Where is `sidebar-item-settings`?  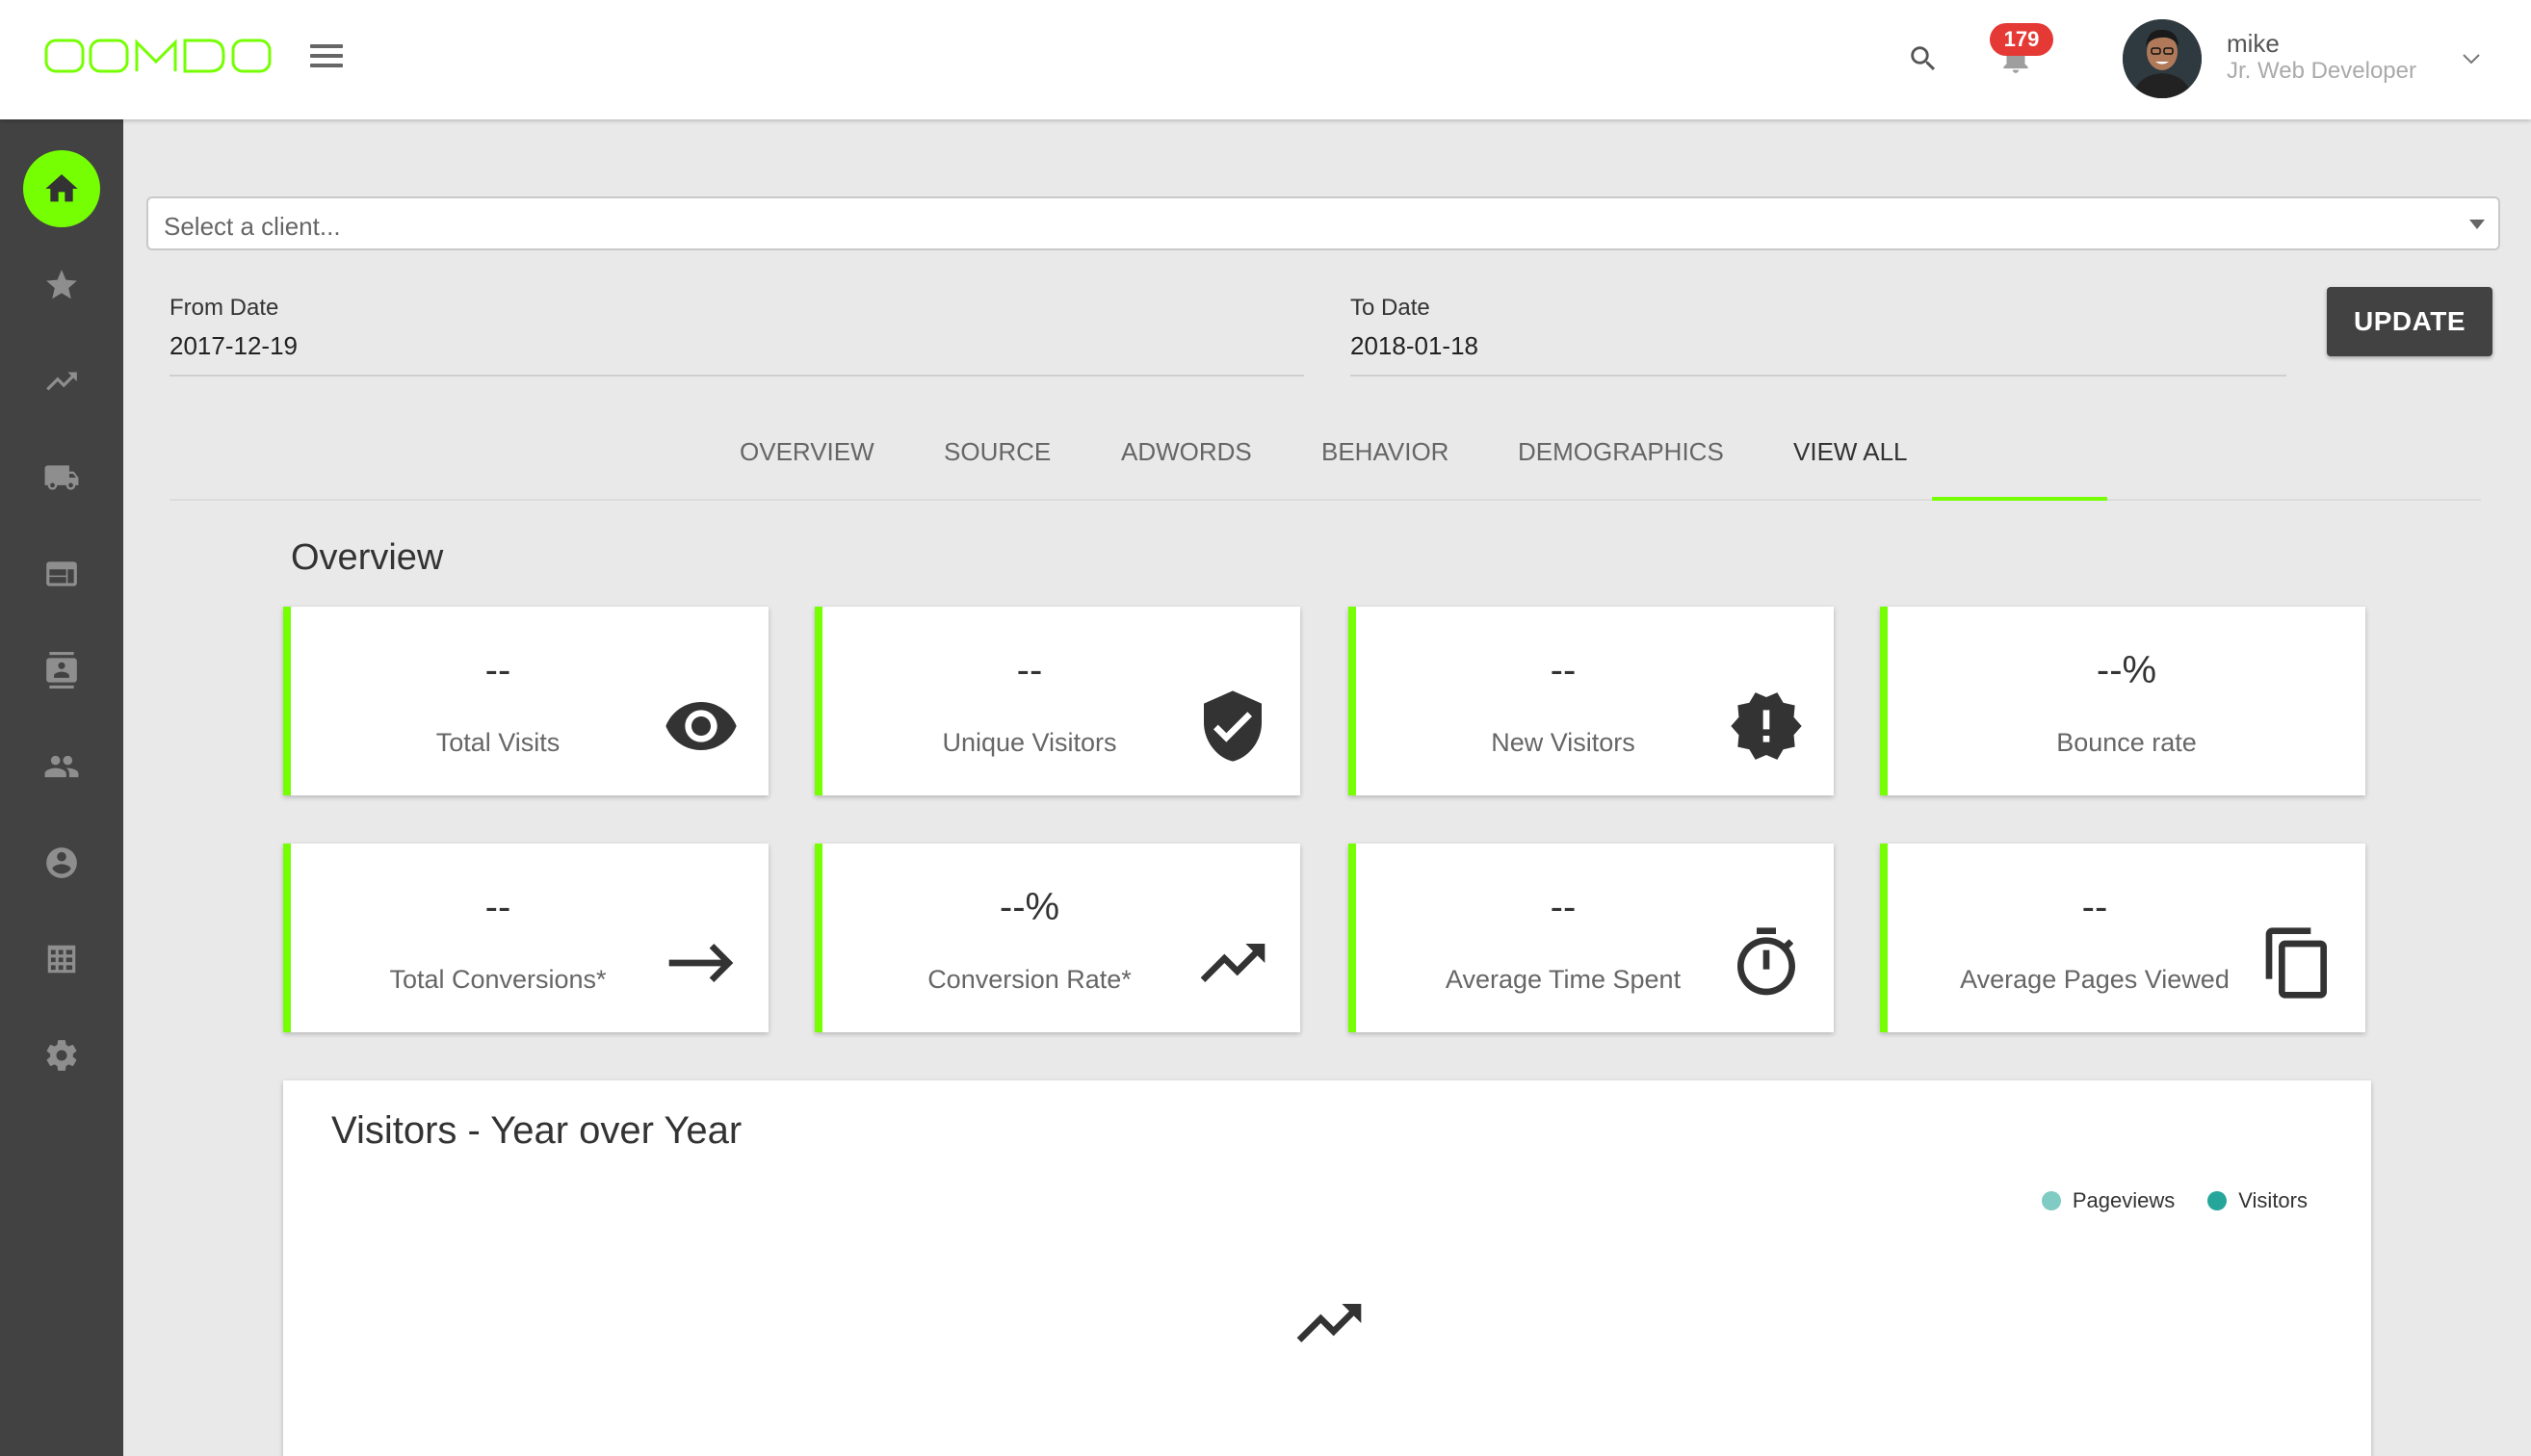 sidebar-item-settings is located at coordinates (61, 1056).